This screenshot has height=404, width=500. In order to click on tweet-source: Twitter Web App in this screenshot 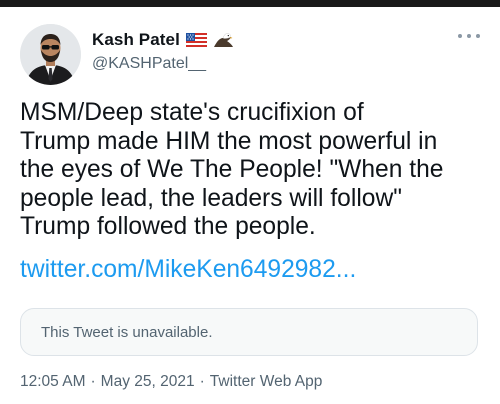, I will do `click(266, 382)`.